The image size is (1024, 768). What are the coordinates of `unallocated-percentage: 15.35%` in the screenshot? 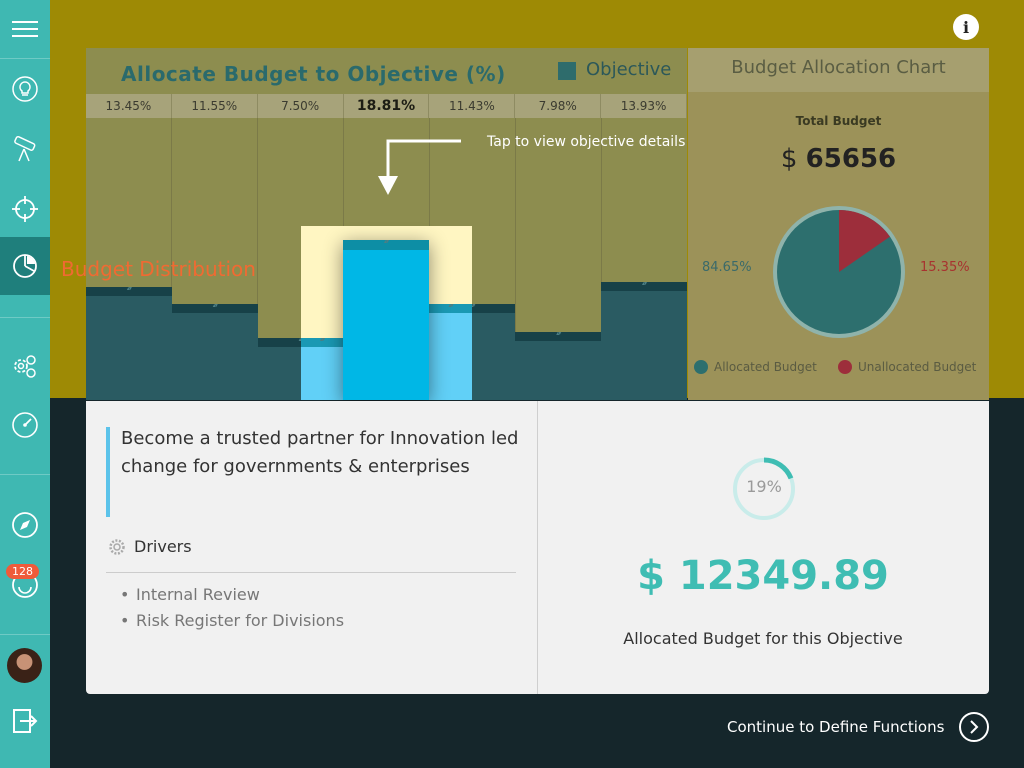 It's located at (945, 267).